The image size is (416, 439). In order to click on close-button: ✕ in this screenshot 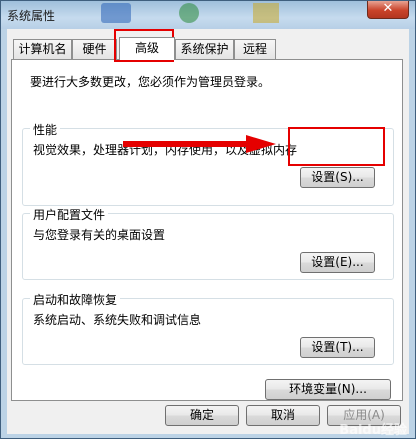, I will do `click(388, 10)`.